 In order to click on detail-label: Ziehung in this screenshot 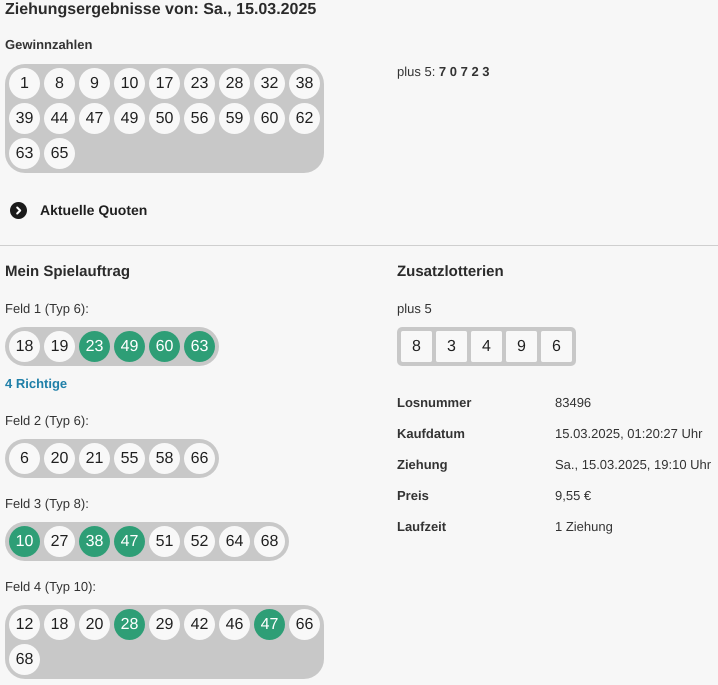, I will do `click(423, 465)`.